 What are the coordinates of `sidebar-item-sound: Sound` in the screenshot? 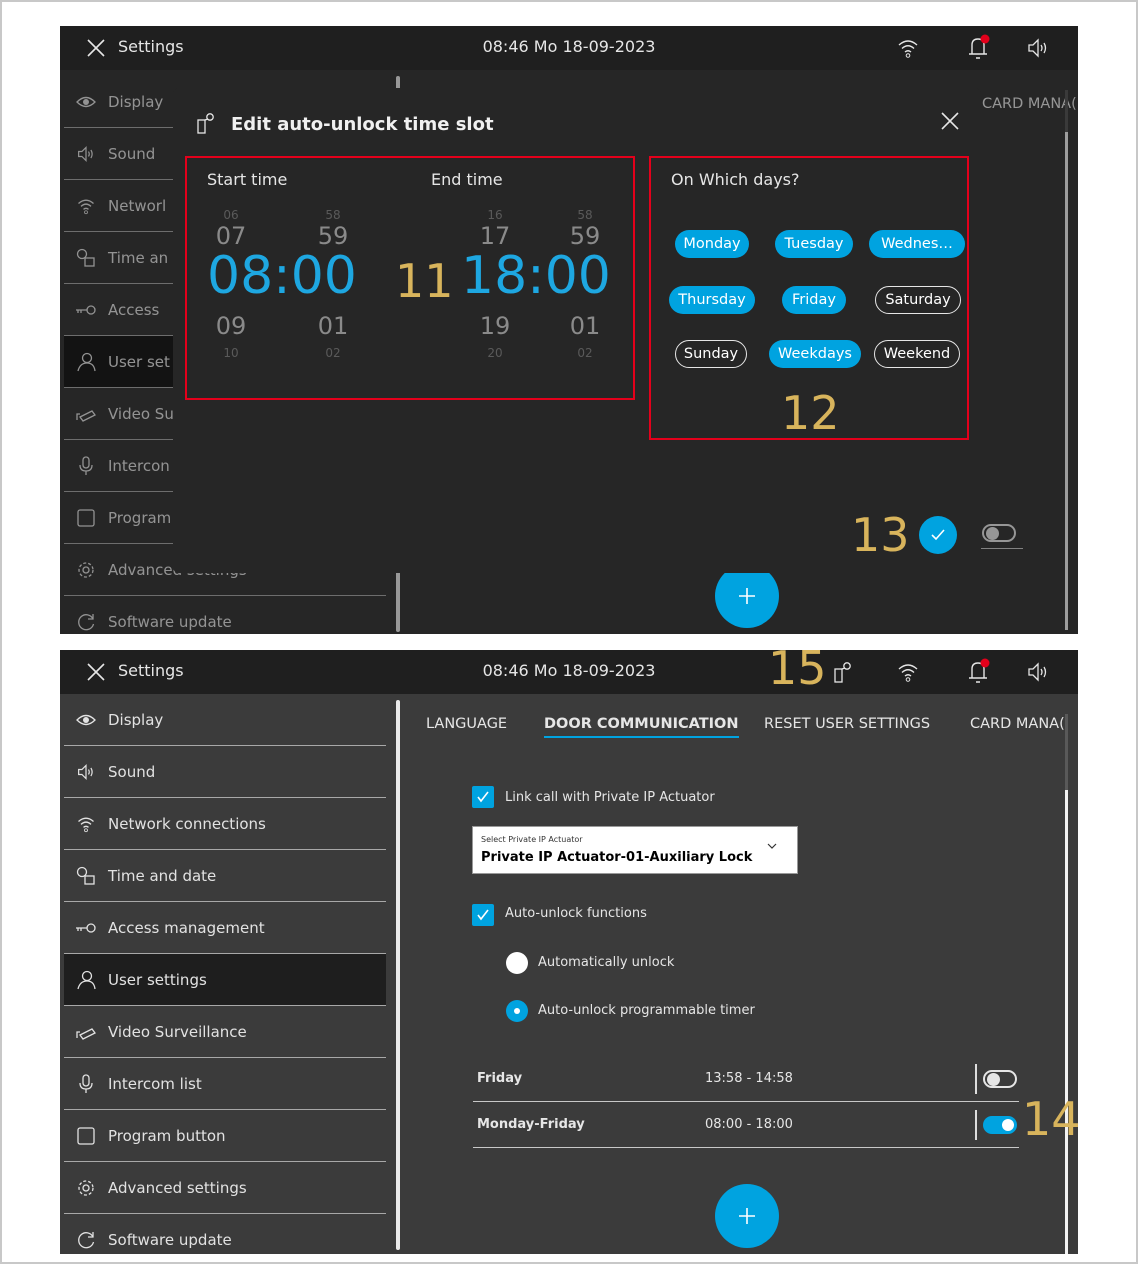 It's located at (225, 772).